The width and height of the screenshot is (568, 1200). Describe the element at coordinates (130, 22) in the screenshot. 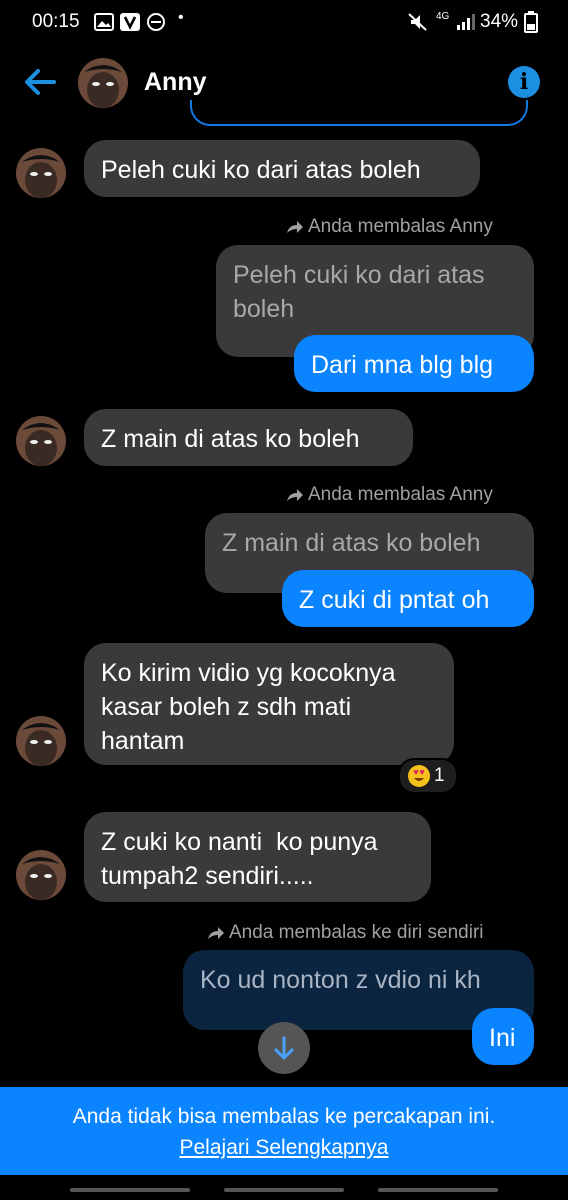

I see `v-app-icon` at that location.